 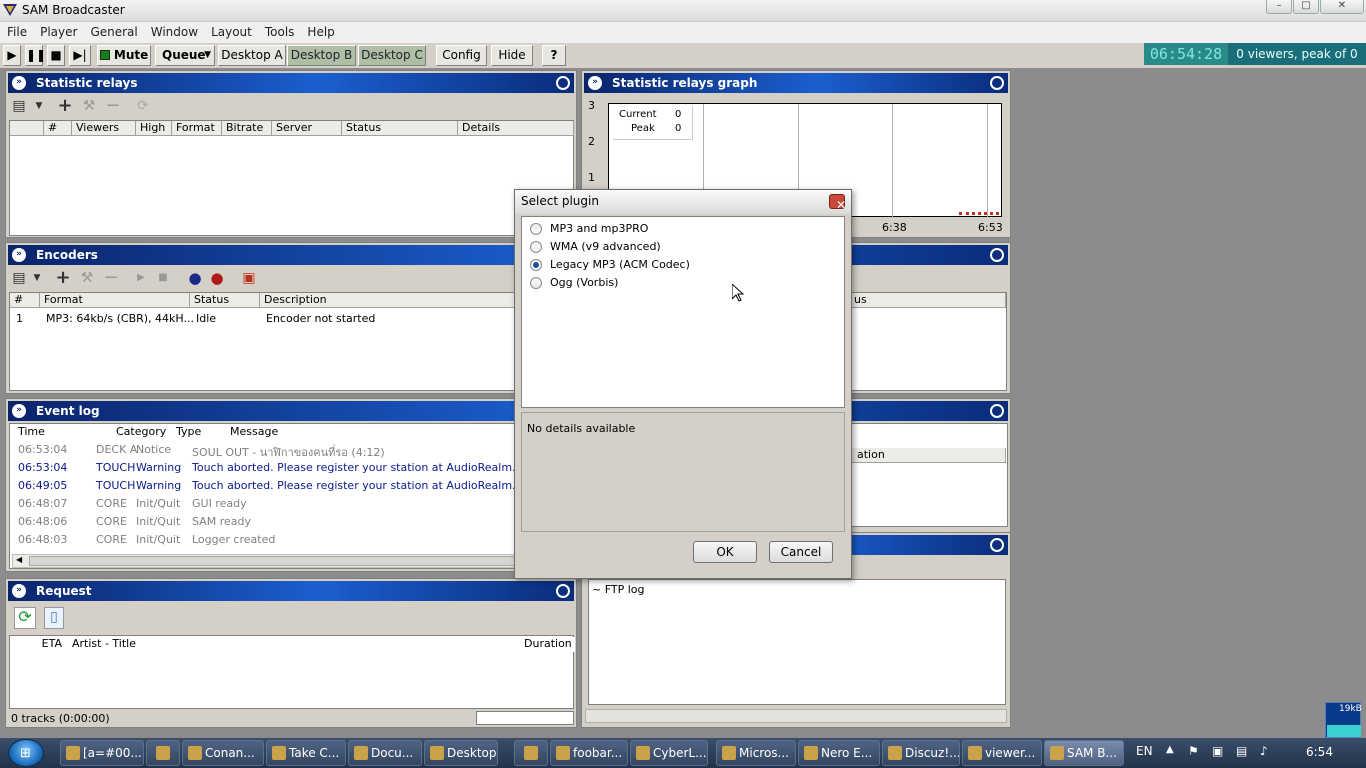 I want to click on next-button: ▶|, so click(x=80, y=55).